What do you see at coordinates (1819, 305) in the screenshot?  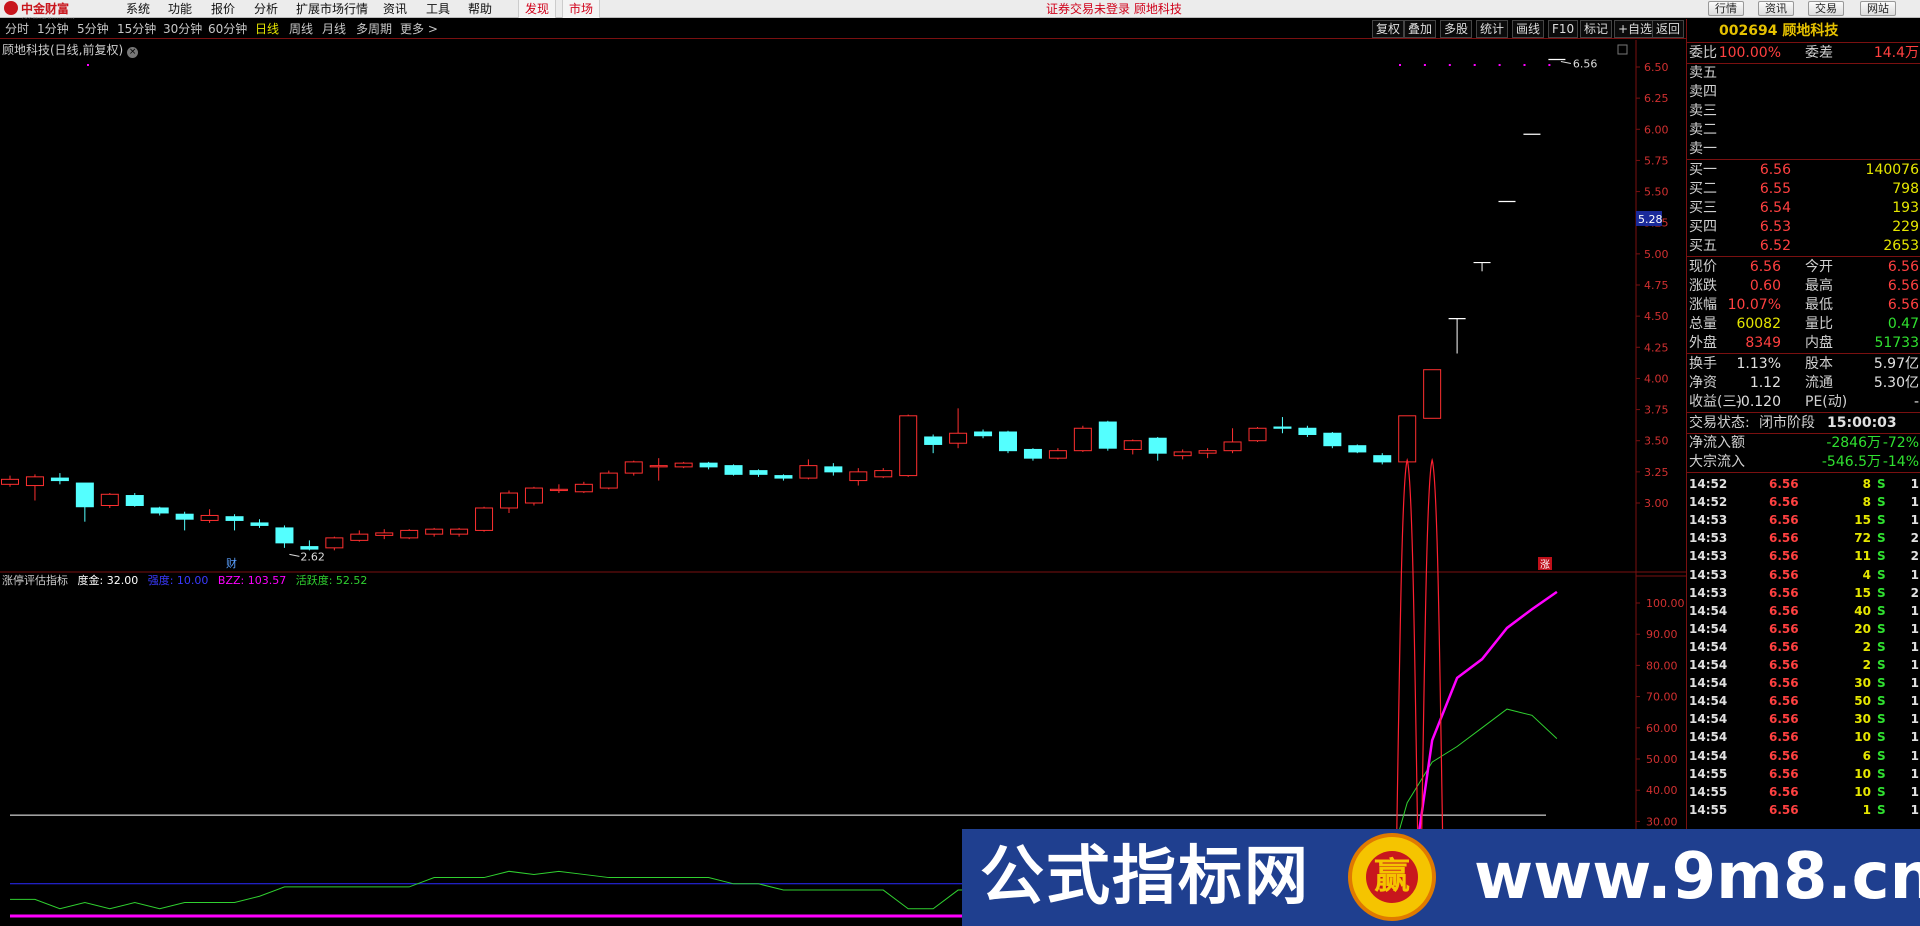 I see `stat-label: 最低` at bounding box center [1819, 305].